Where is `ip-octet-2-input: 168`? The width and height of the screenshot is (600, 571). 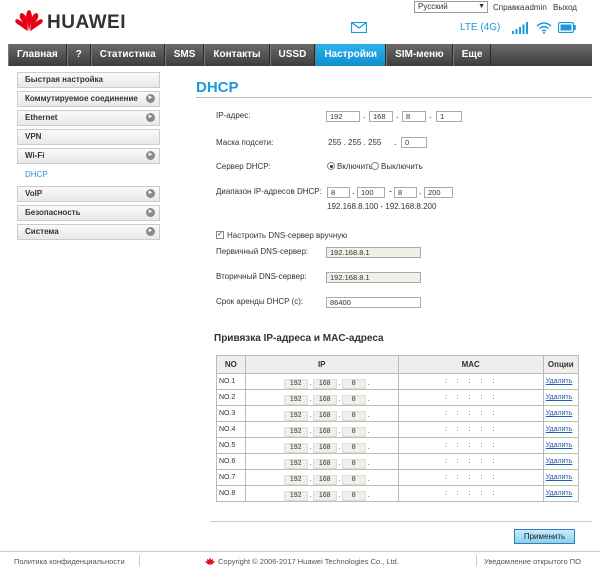
ip-octet-2-input: 168 is located at coordinates (381, 116).